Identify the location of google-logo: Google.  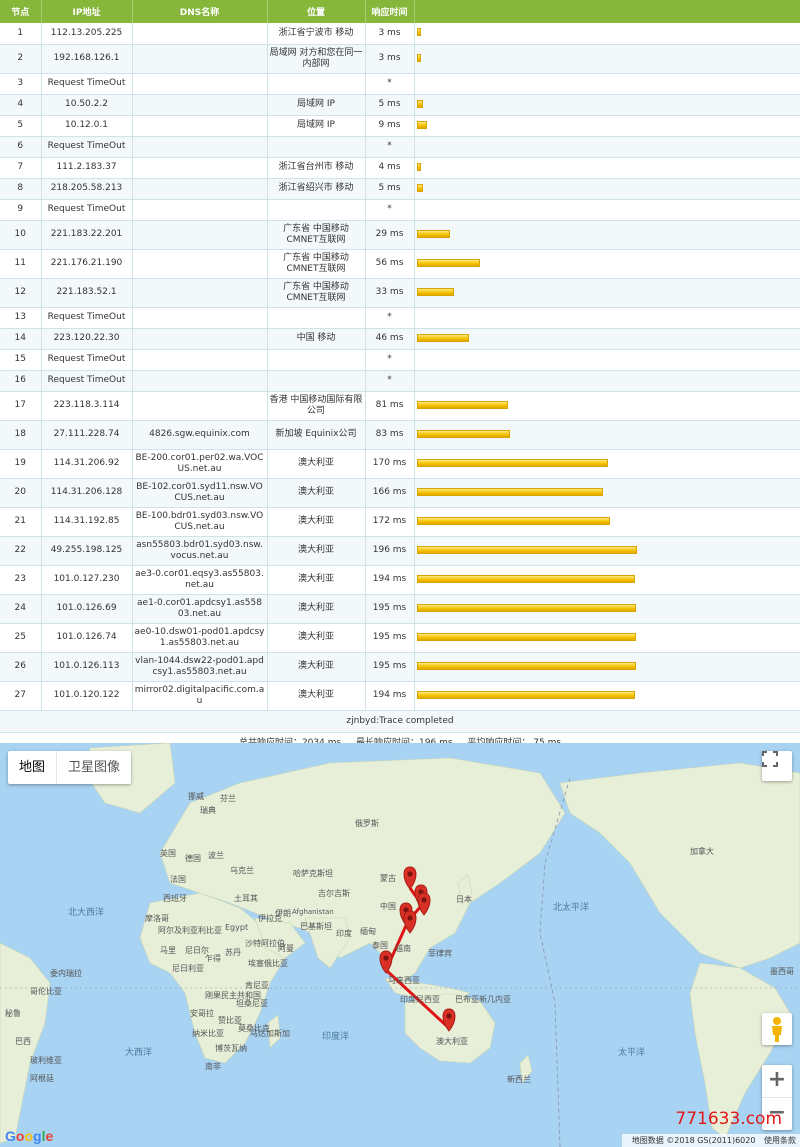
(29, 1136).